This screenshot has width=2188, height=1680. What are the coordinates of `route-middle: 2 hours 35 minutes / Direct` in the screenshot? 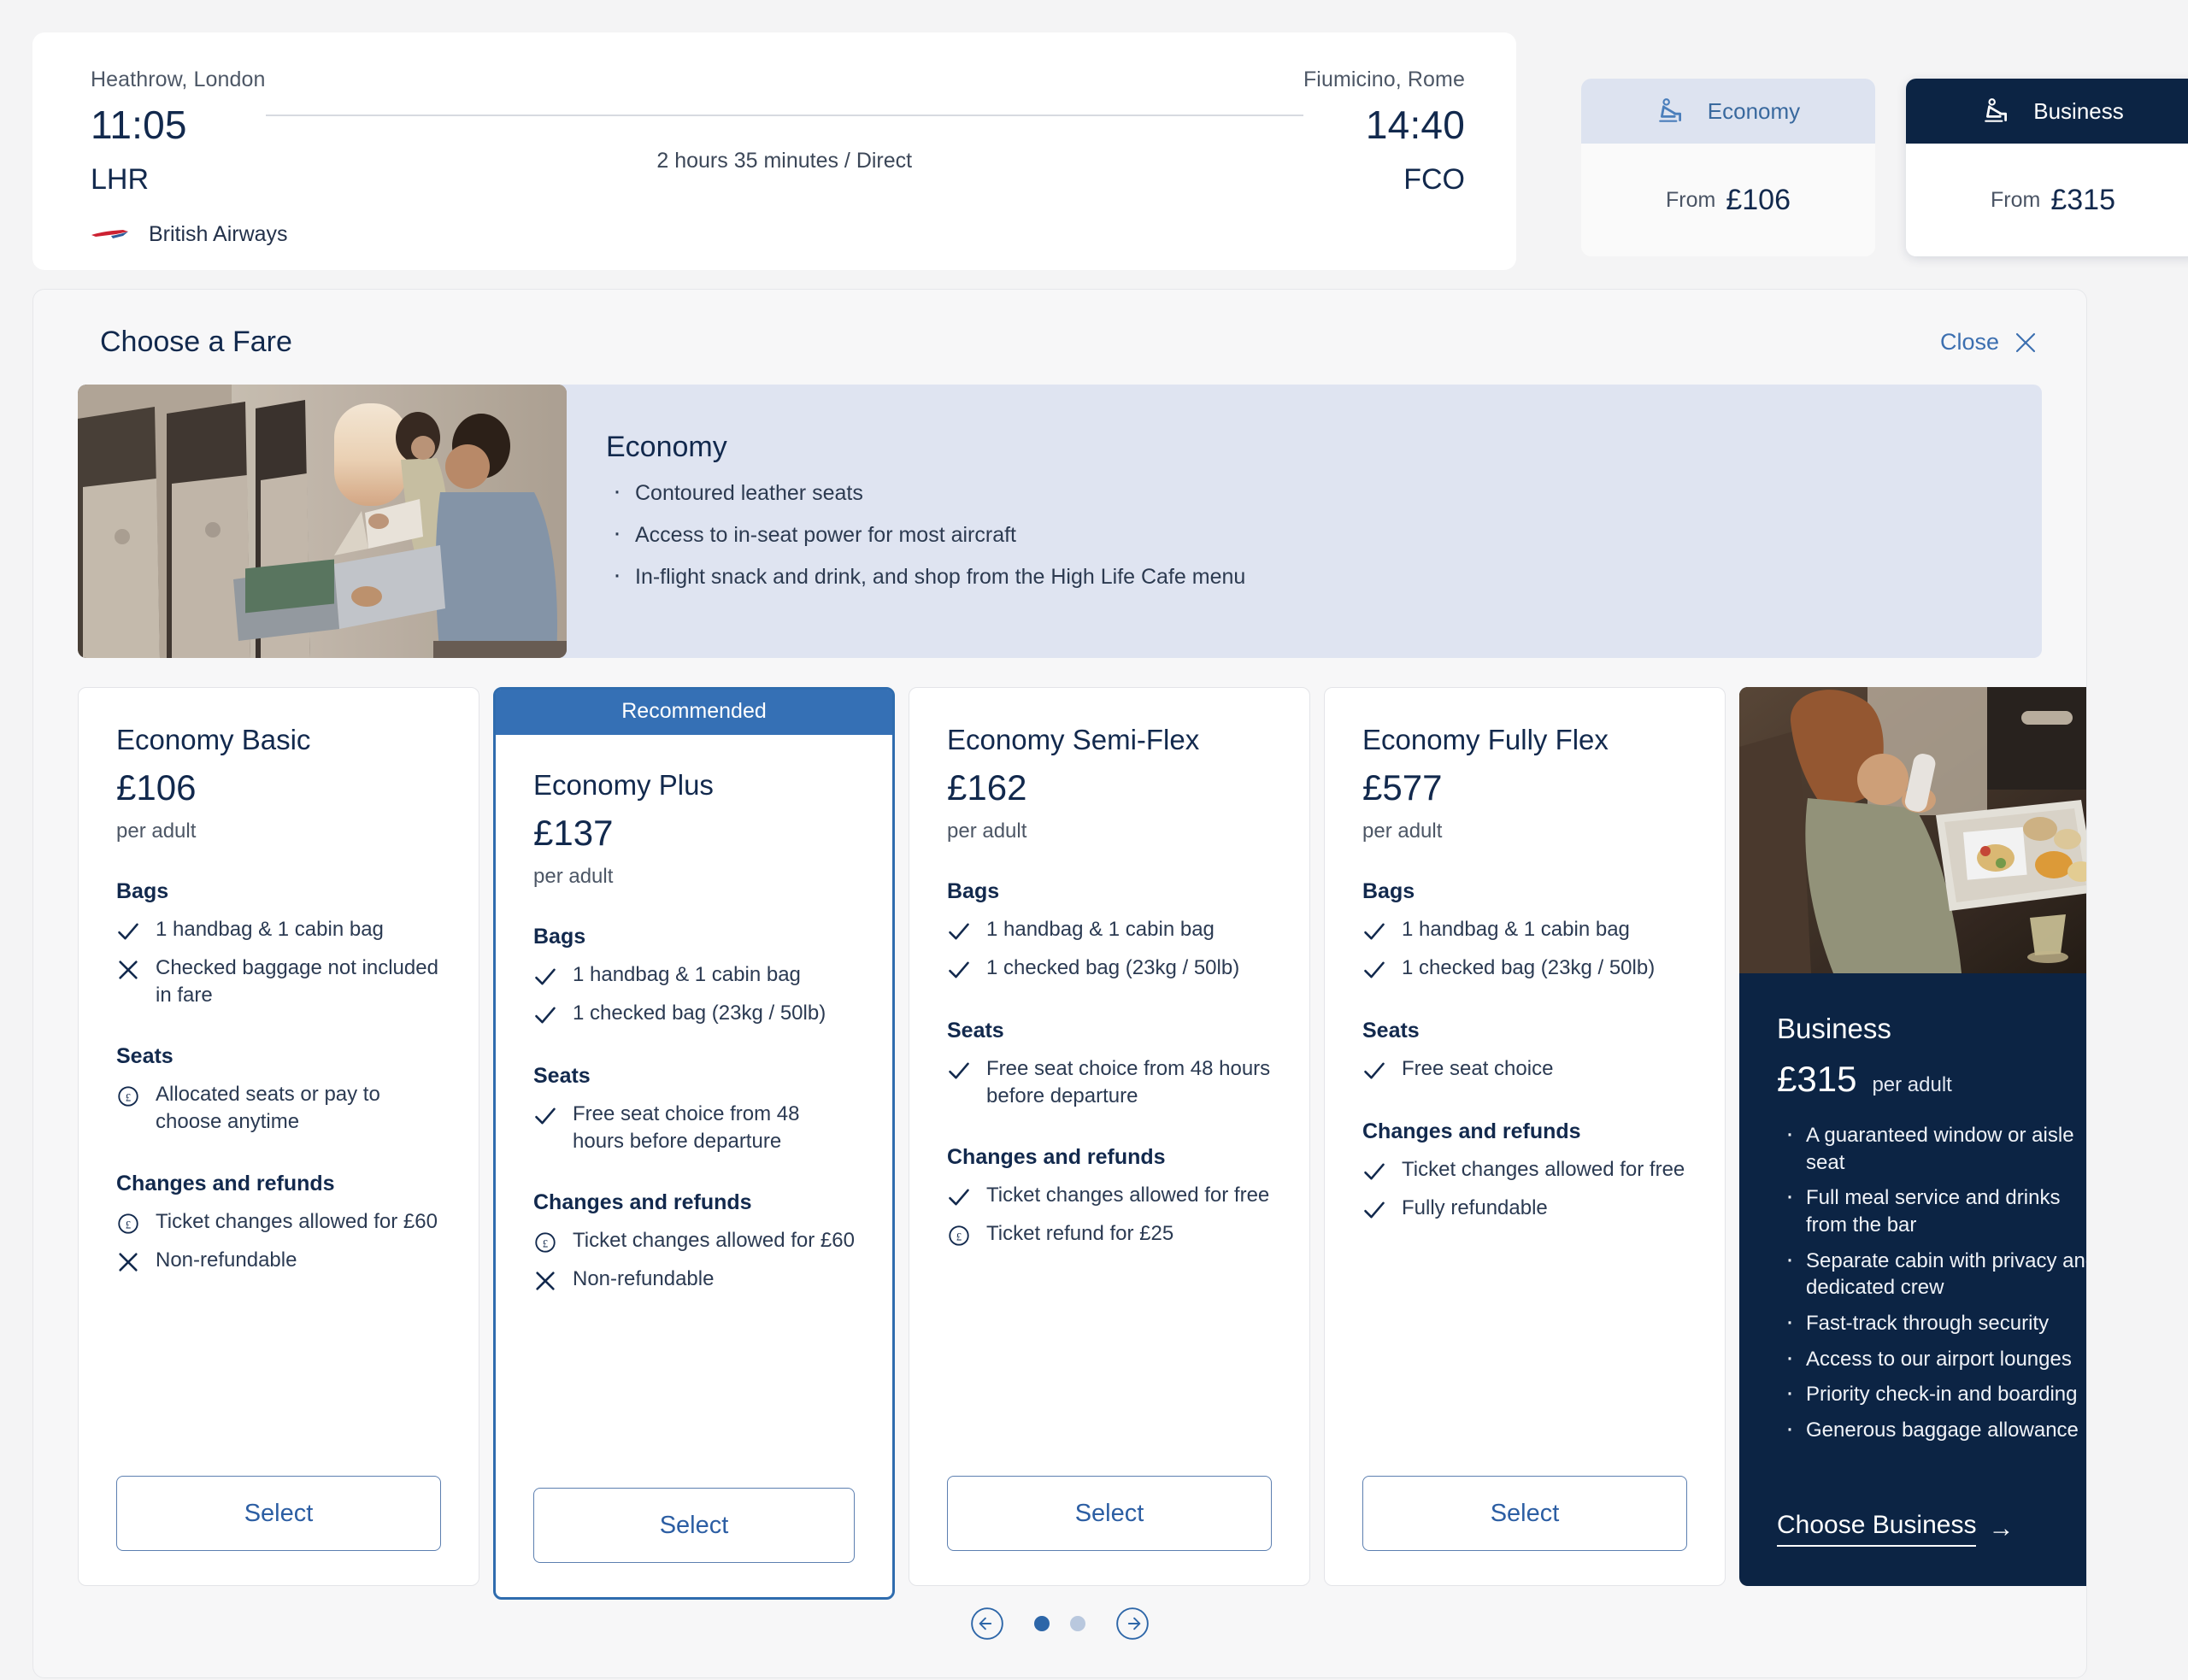 It's located at (784, 120).